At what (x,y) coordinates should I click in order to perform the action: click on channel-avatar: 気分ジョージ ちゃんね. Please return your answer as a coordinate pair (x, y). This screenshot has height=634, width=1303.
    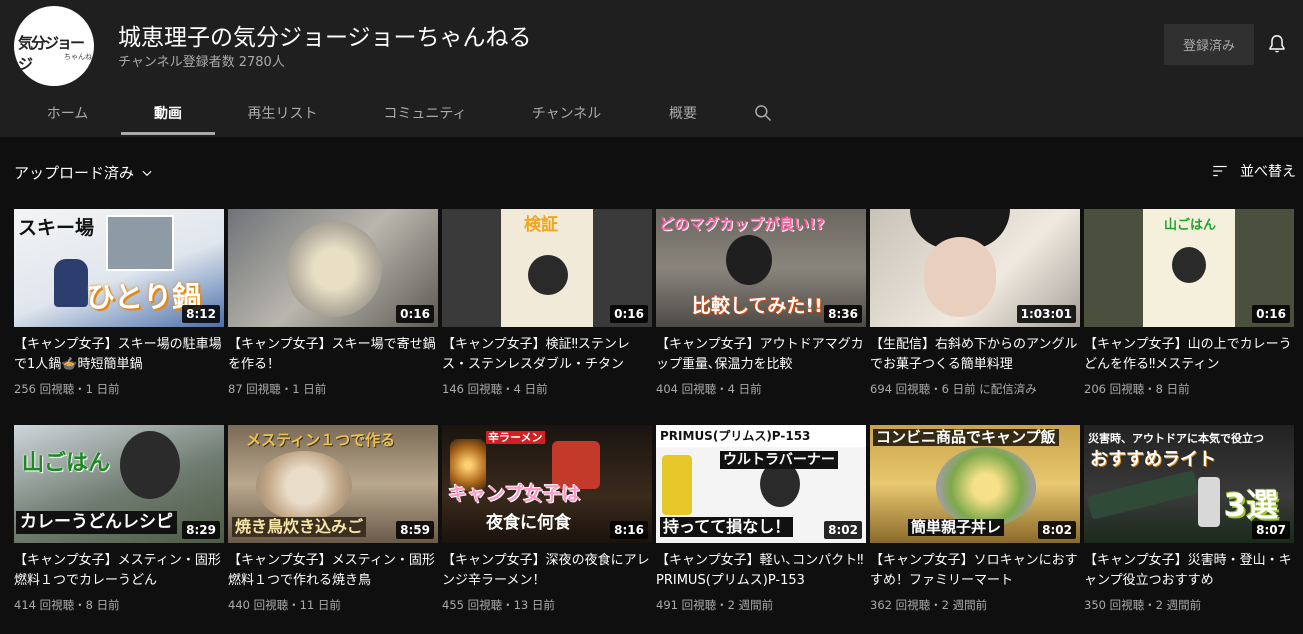
    Looking at the image, I should click on (54, 46).